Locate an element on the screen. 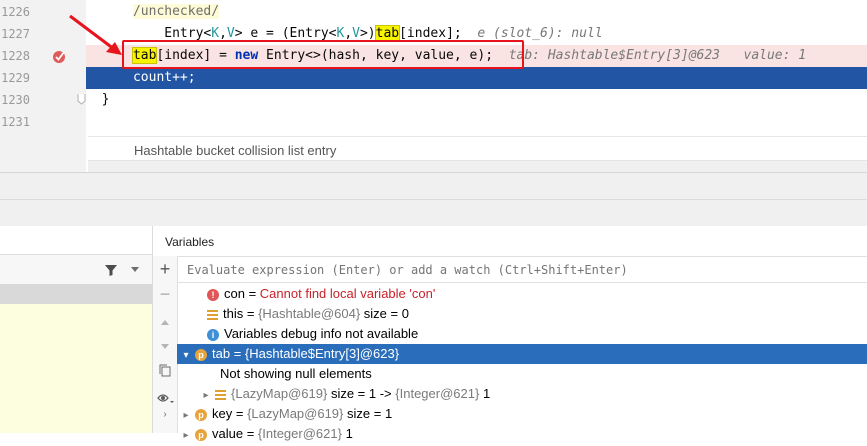 This screenshot has width=867, height=446. code-line-1230: } is located at coordinates (476, 100).